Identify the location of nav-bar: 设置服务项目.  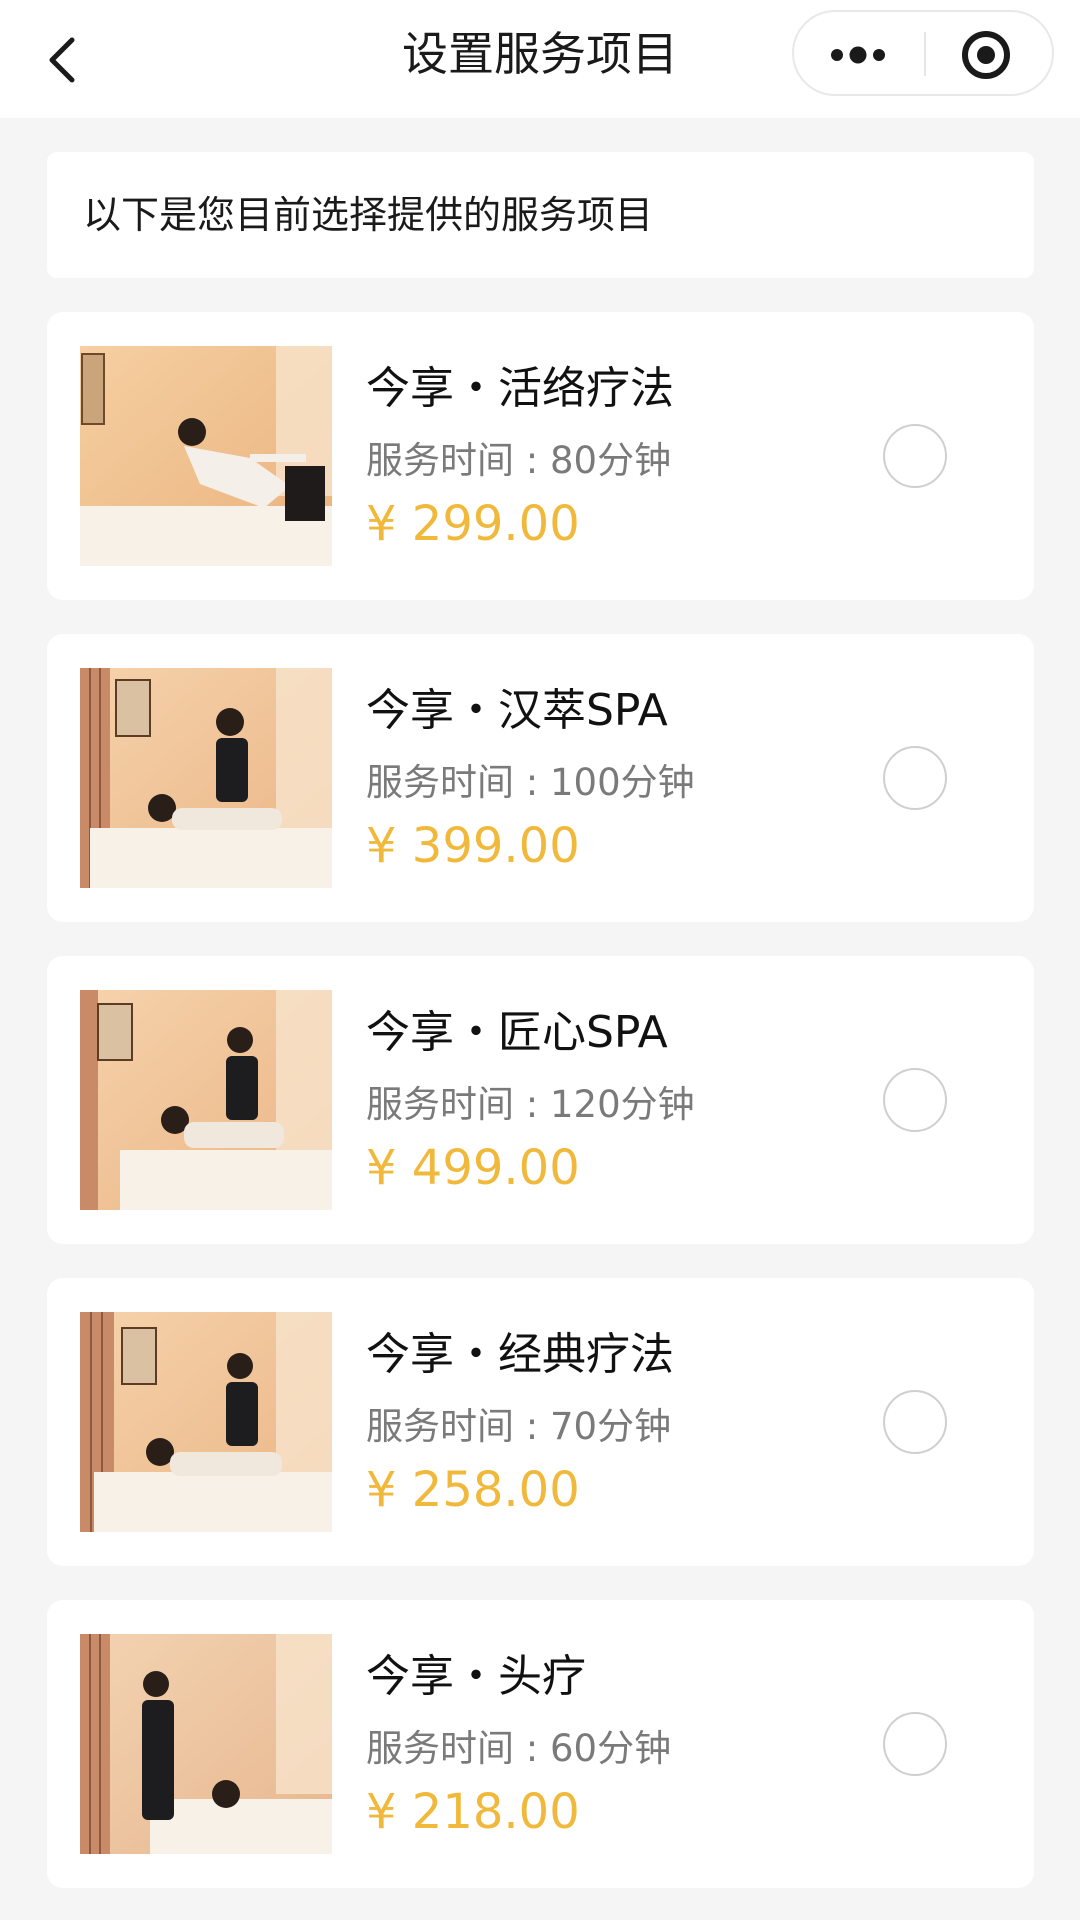
(540, 59).